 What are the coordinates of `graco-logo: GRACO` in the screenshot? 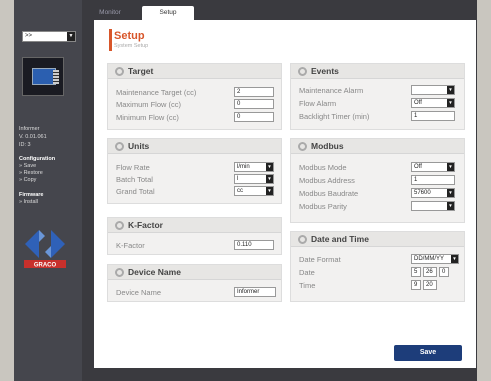 It's located at (45, 249).